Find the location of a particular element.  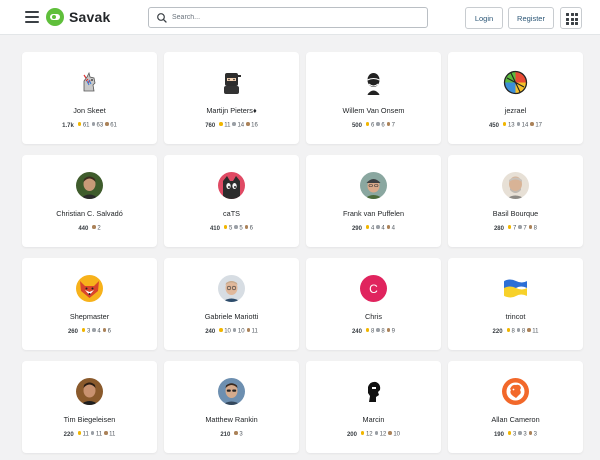

user-card: Allan Cameron 190 3 3 3 is located at coordinates (515, 407).